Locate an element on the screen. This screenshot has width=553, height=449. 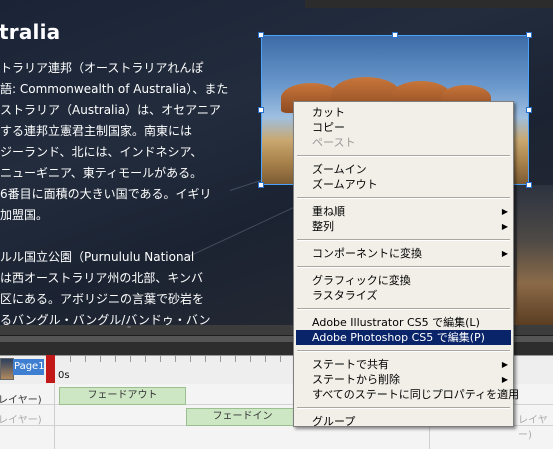
menu-item: グループ is located at coordinates (403, 421).